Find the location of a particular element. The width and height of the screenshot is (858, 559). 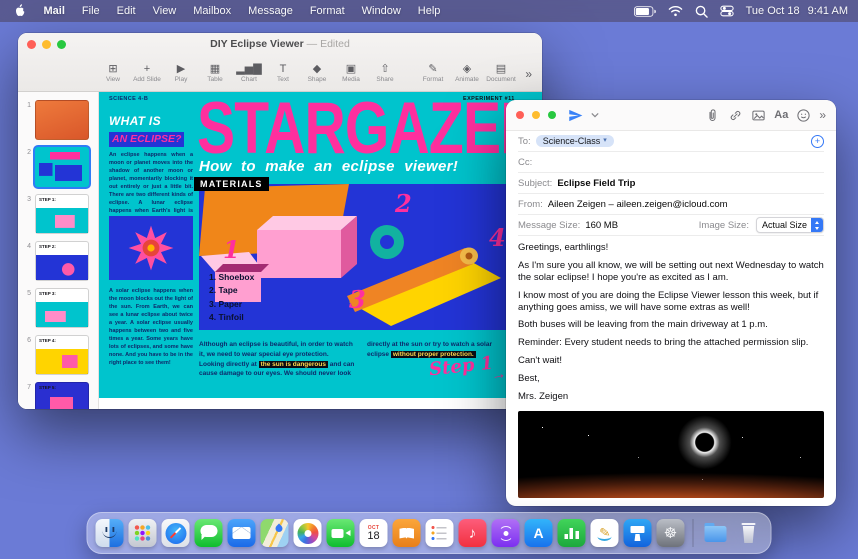

menu-item: Message is located at coordinates (271, 11).